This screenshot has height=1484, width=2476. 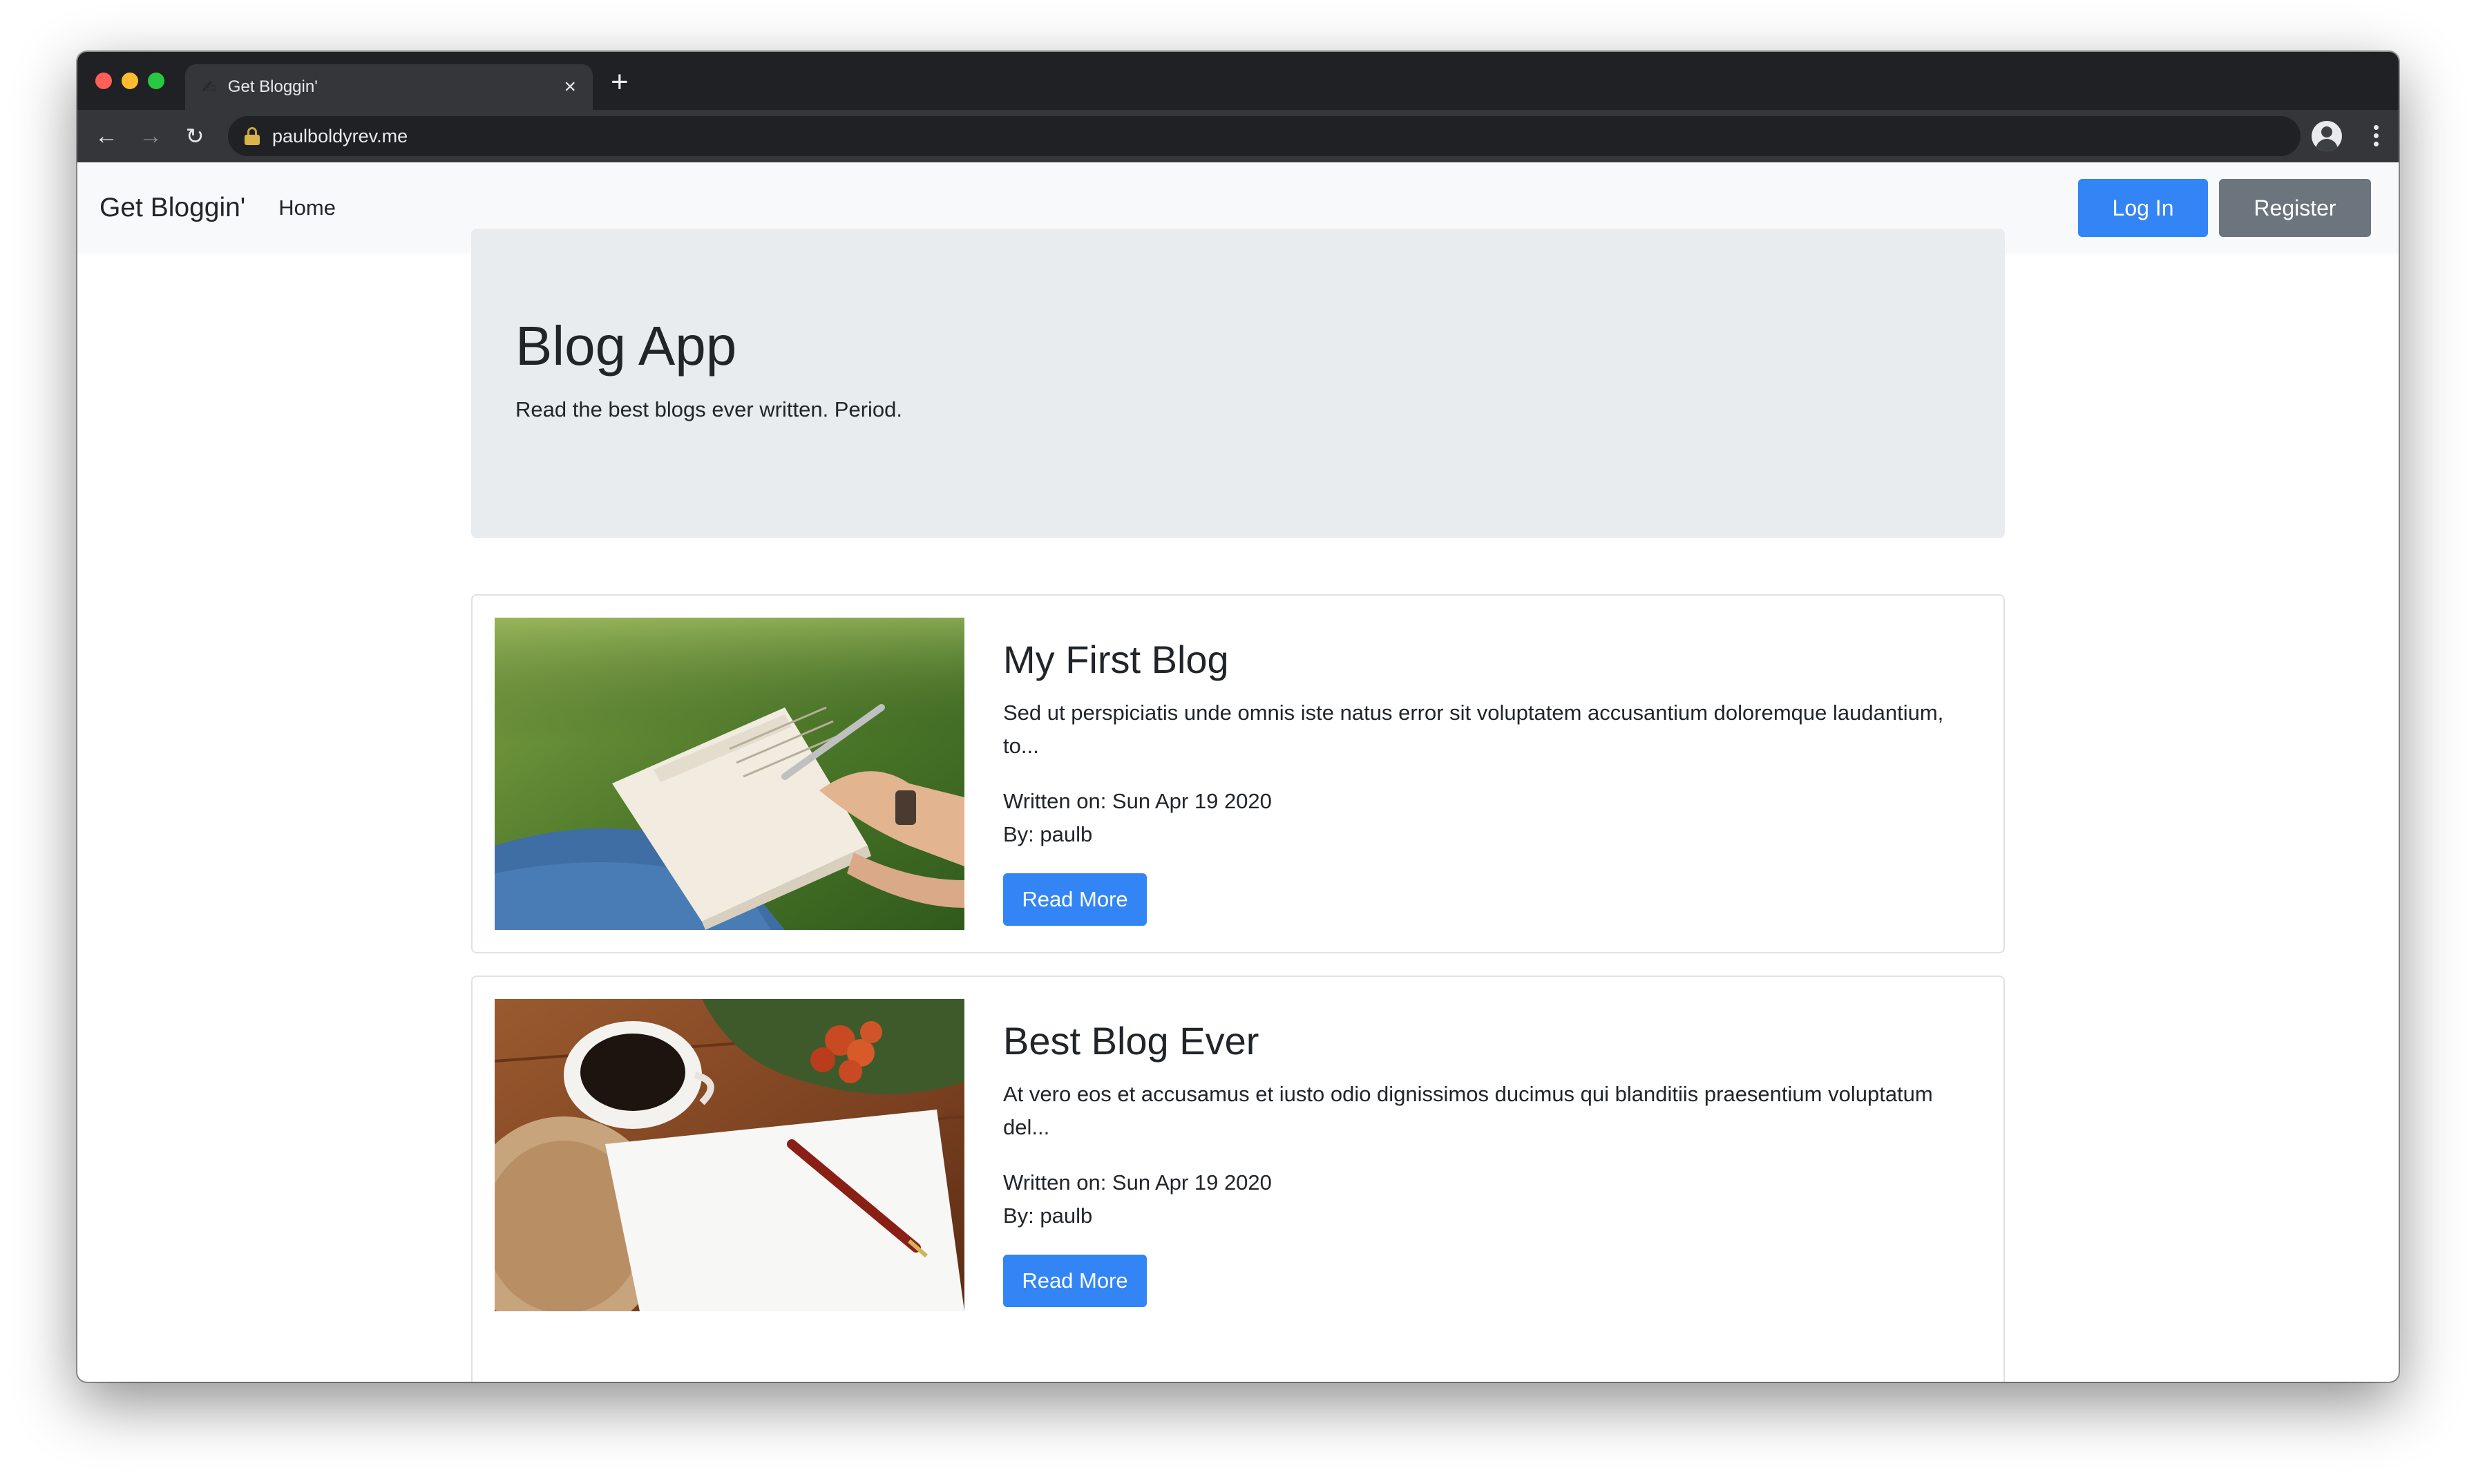 I want to click on browser-toolbar: ← → ↻ paulboldyrev.me, so click(x=1238, y=136).